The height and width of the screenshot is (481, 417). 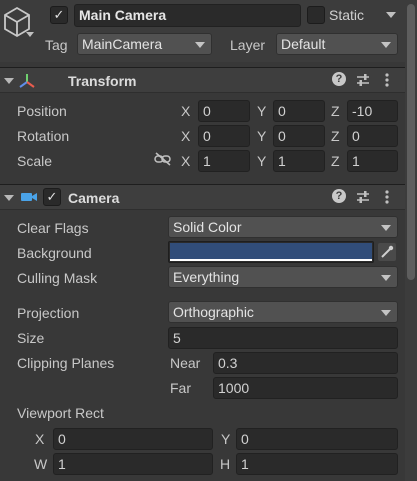 I want to click on position-y-field: 0, so click(x=299, y=111).